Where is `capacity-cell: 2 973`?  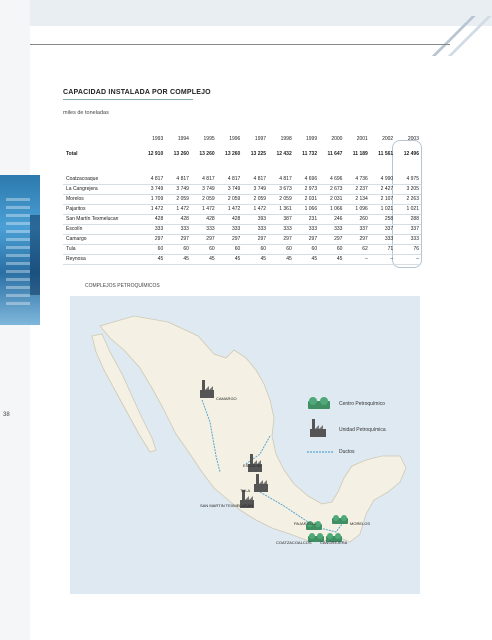 capacity-cell: 2 973 is located at coordinates (306, 189).